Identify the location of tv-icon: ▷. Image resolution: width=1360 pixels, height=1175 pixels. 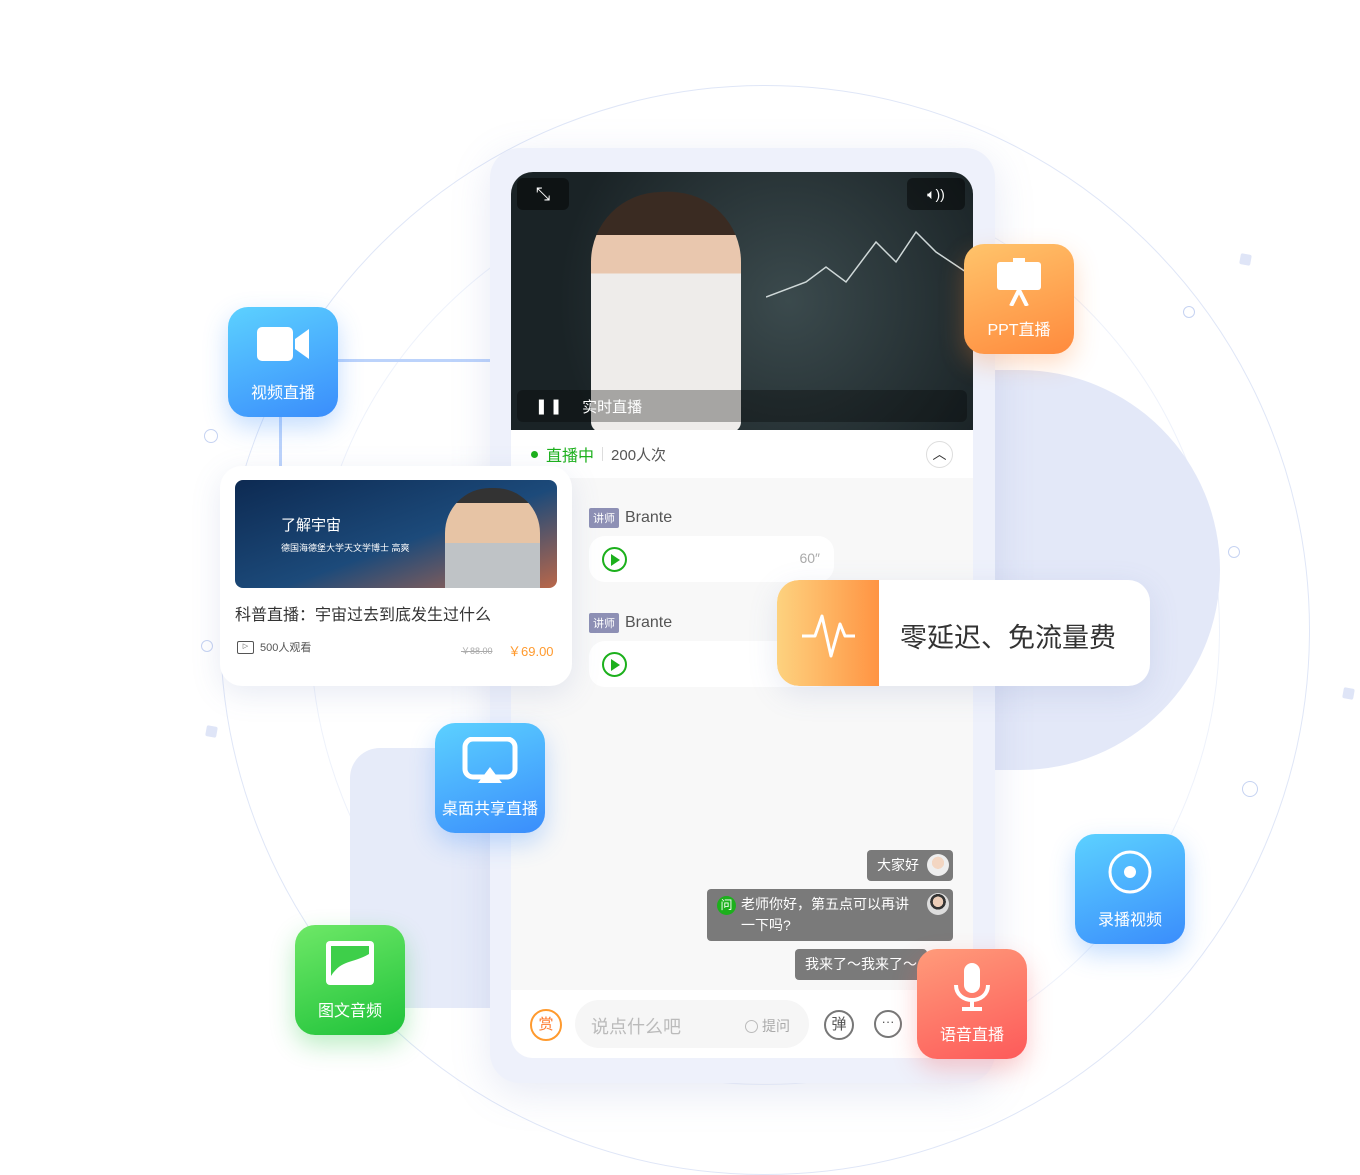
(245, 647).